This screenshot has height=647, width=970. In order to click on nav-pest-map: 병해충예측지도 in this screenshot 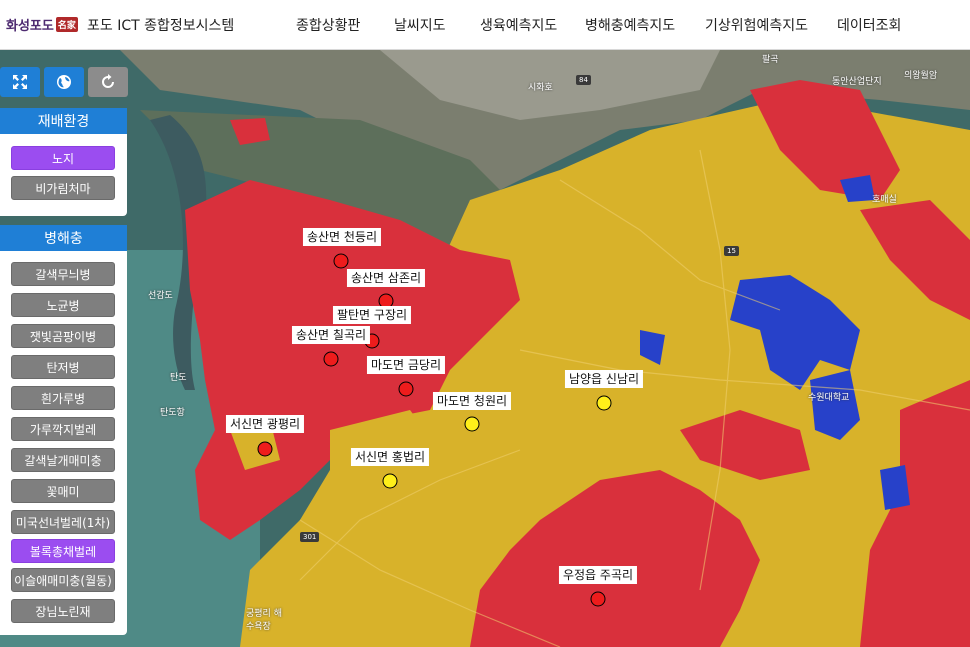, I will do `click(630, 25)`.